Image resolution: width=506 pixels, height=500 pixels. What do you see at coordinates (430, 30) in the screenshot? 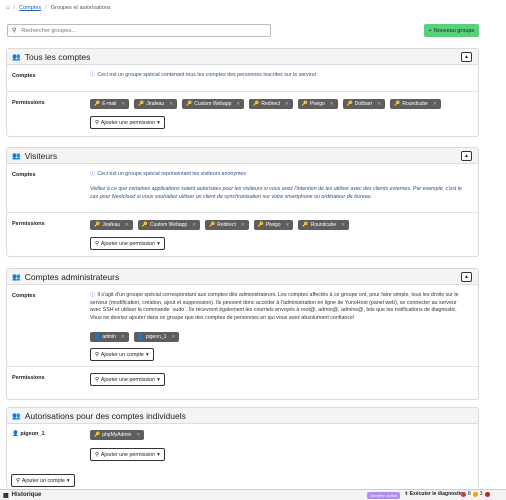
I see `plus-icon: +` at bounding box center [430, 30].